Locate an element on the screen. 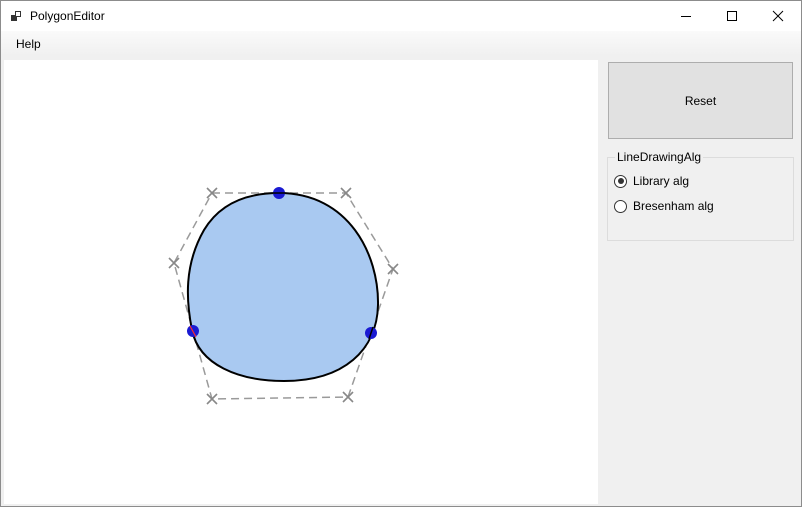  reset-button: Reset is located at coordinates (700, 100).